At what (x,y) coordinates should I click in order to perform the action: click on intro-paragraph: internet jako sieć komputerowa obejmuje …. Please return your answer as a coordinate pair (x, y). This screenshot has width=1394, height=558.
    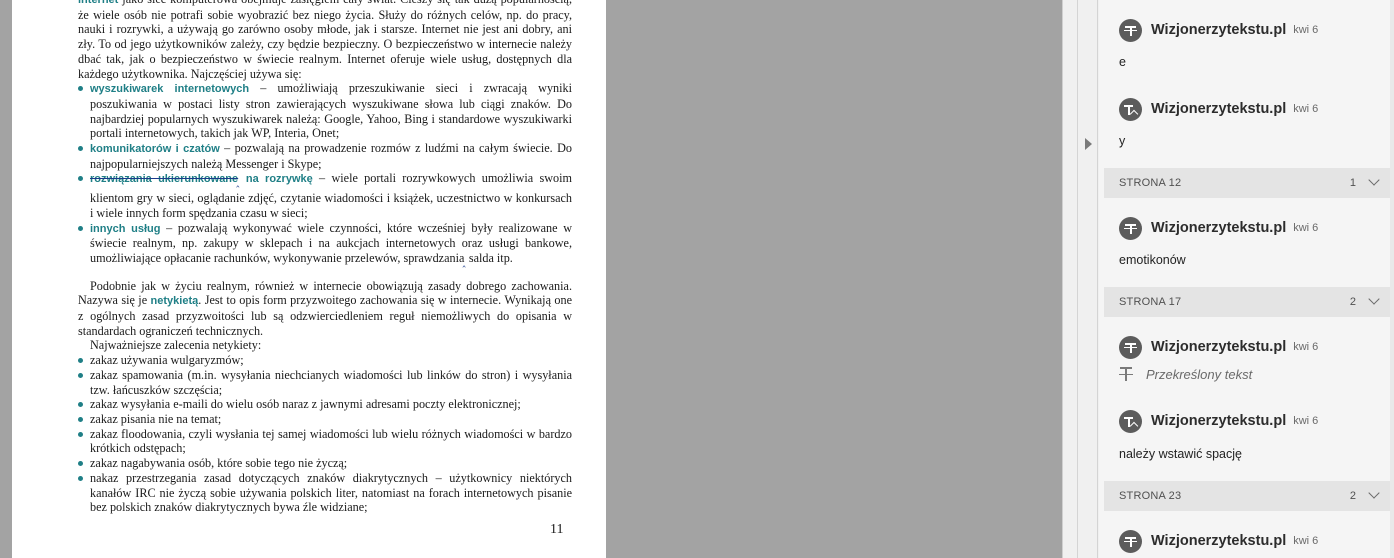
    Looking at the image, I should click on (325, 40).